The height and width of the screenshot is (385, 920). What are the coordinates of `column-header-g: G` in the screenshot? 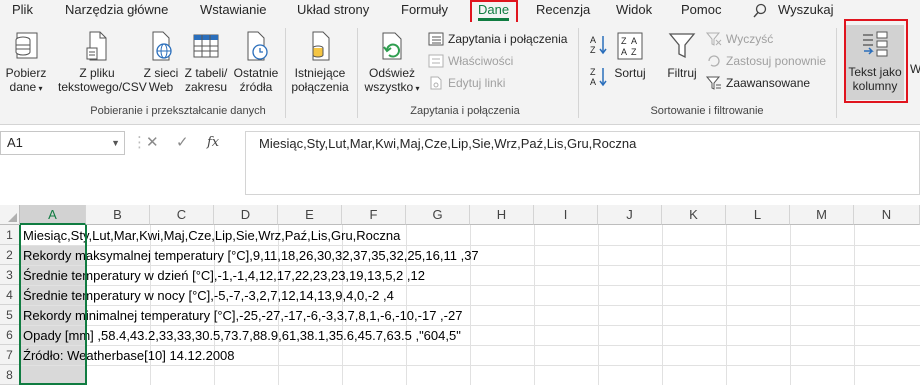 It's located at (438, 215).